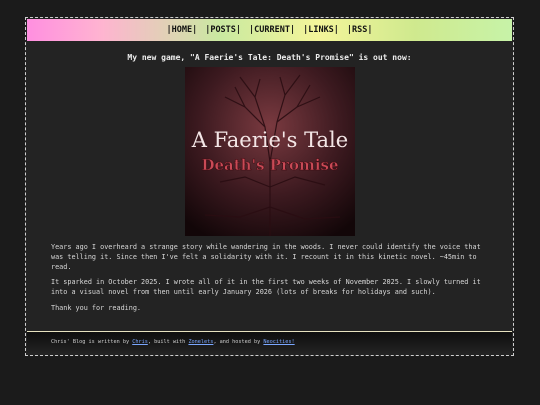  I want to click on cover-subtitle: Death's Promise, so click(269, 165).